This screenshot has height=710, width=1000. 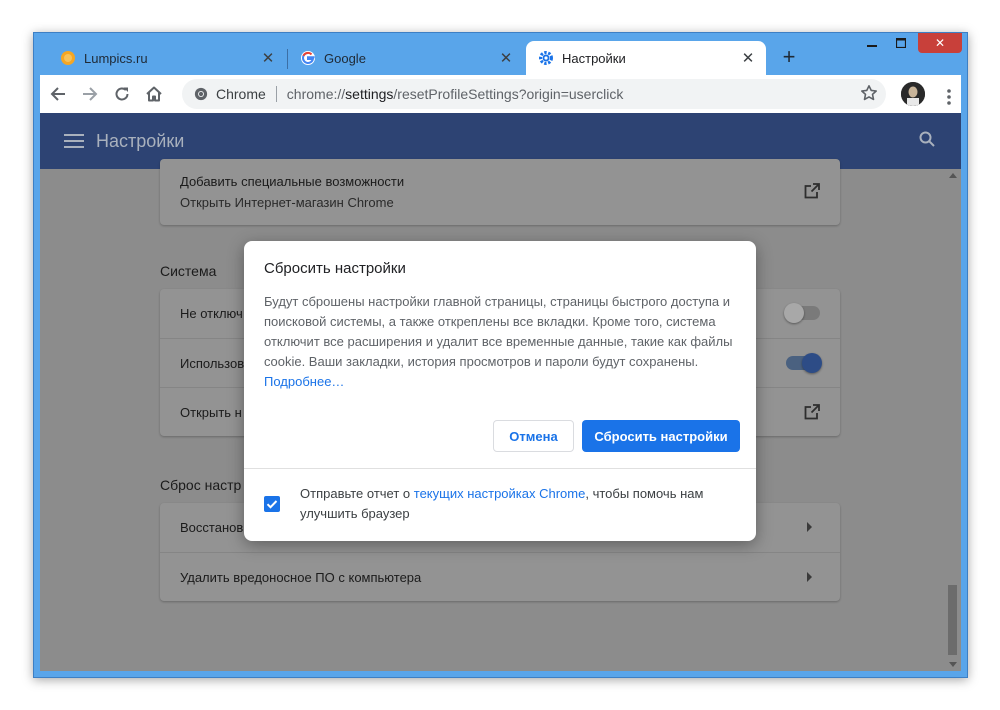 I want to click on reset-row: Удалить вредоносное ПО с компьютера, so click(x=500, y=576).